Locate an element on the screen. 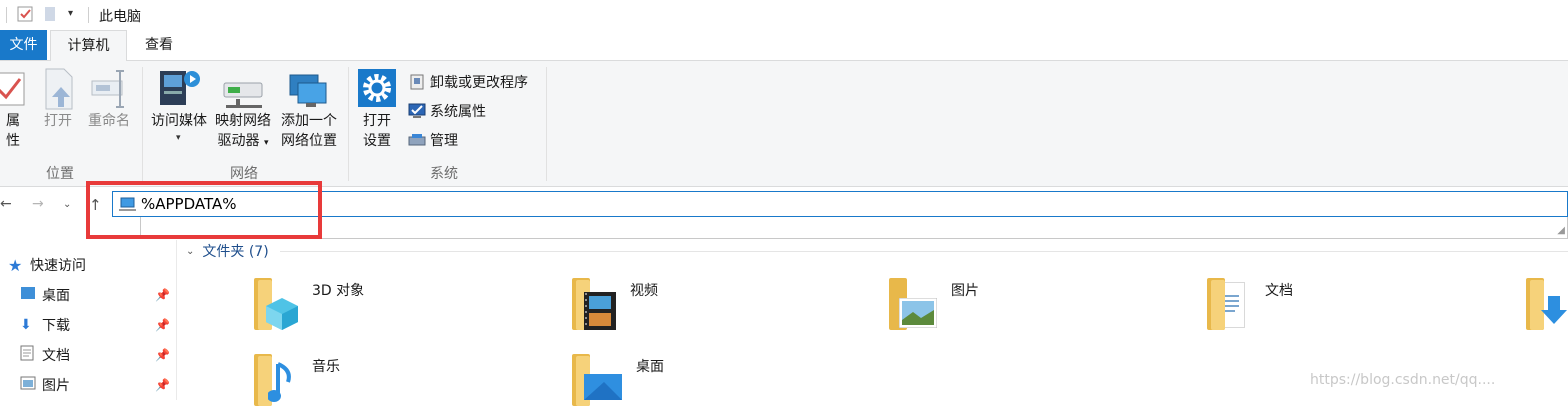  folder-music: 音乐 is located at coordinates (297, 380).